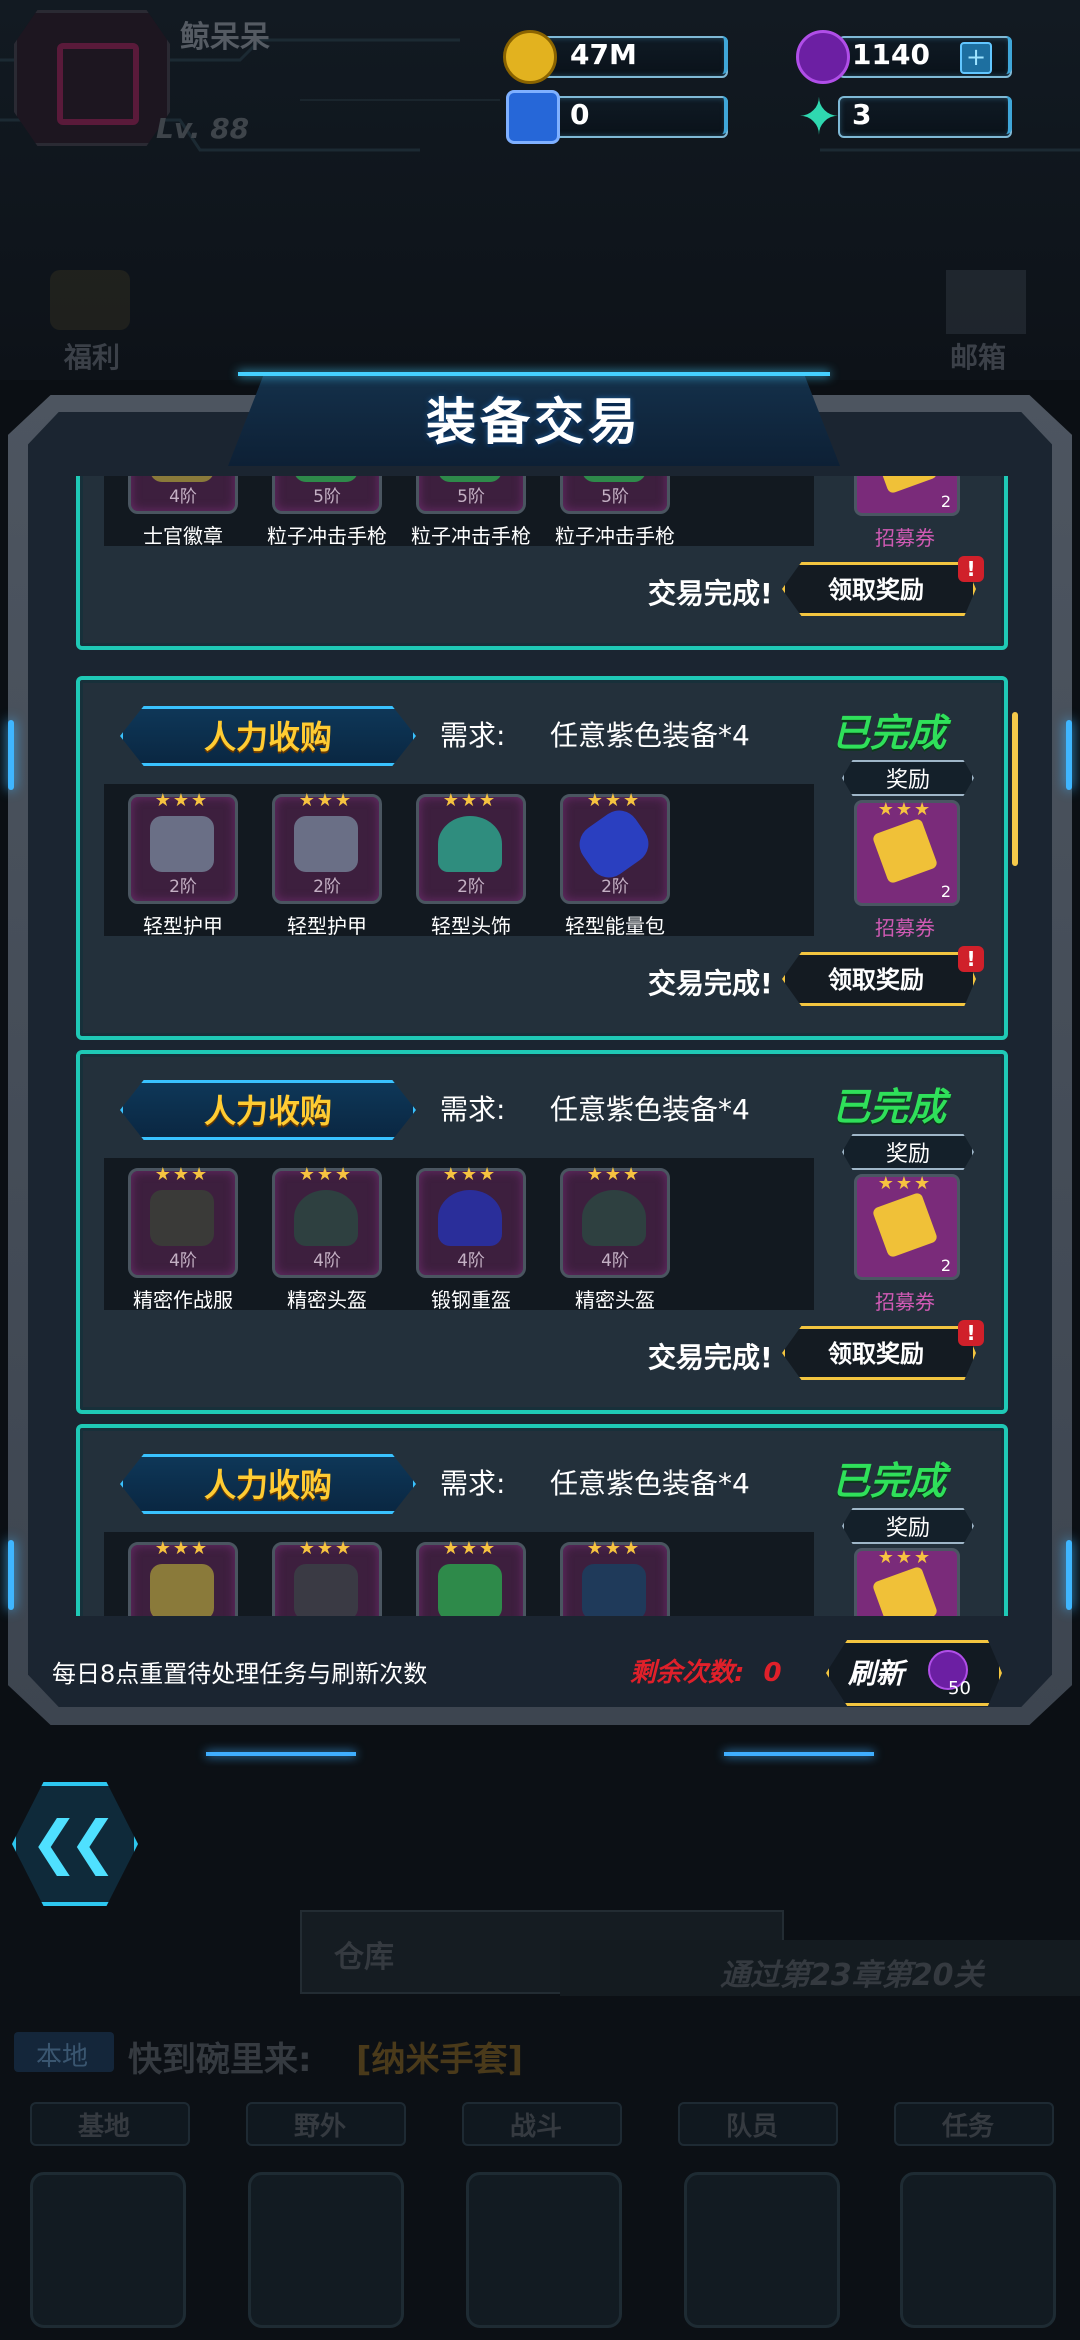 This screenshot has height=2340, width=1080. What do you see at coordinates (542, 1520) in the screenshot?
I see `trade-card: 人力收购 需求: 任意紫色装备*4 已完成 ★★★ ★★★ ★★★ ★★★ 奖励` at bounding box center [542, 1520].